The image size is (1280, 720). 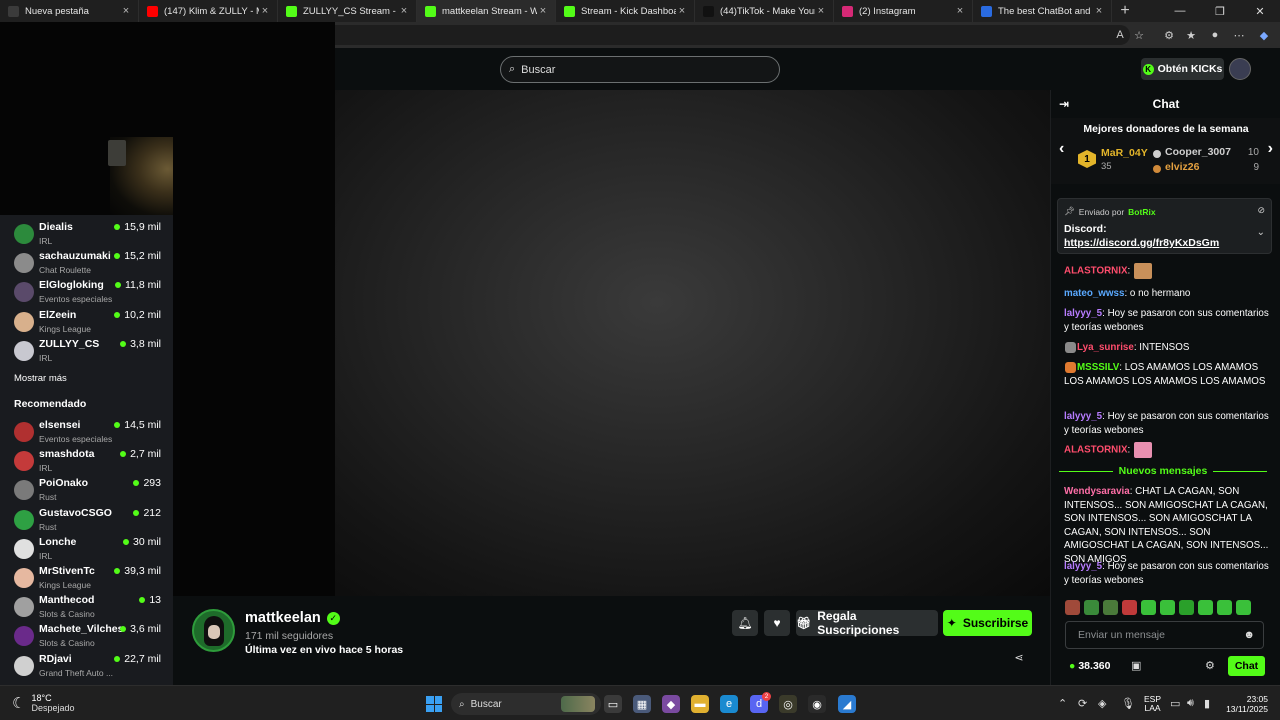 What do you see at coordinates (1098, 367) in the screenshot?
I see `chat-username: MSSSILV` at bounding box center [1098, 367].